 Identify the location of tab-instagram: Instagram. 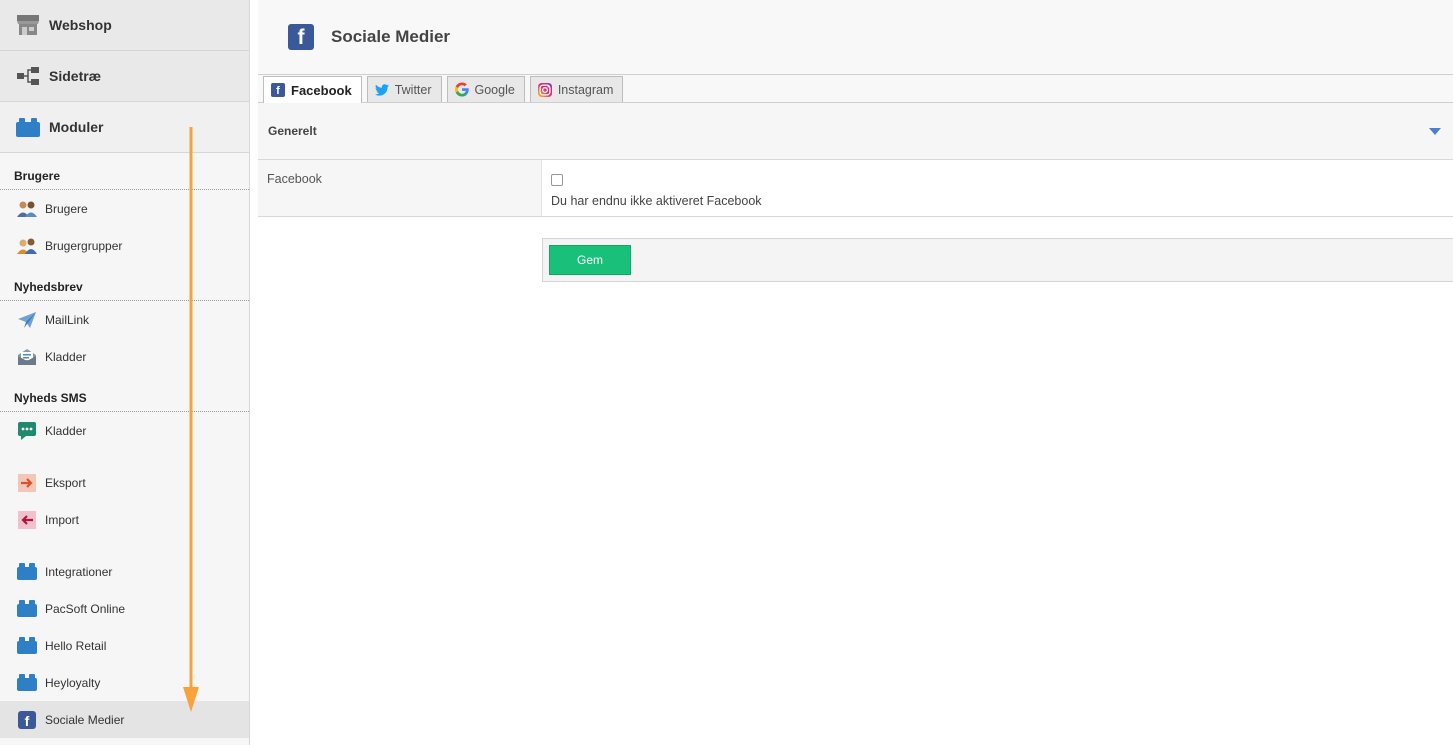
(576, 89).